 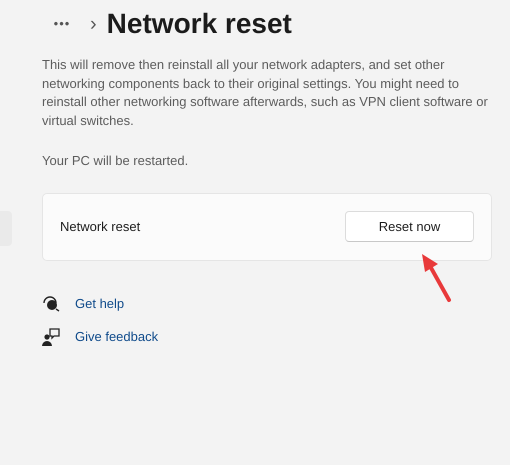 I want to click on help-icon, so click(x=51, y=303).